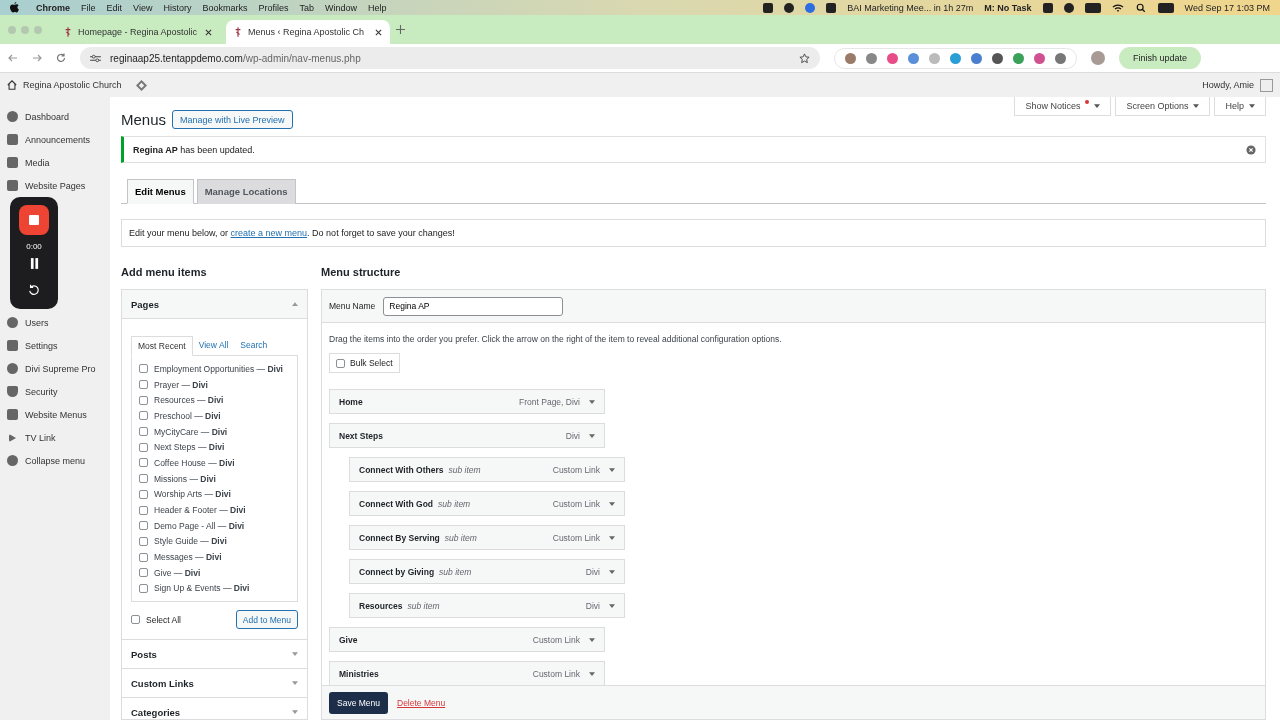 This screenshot has width=1280, height=720. I want to click on menu-item-bar: Connect by Giving sub item Divi, so click(487, 571).